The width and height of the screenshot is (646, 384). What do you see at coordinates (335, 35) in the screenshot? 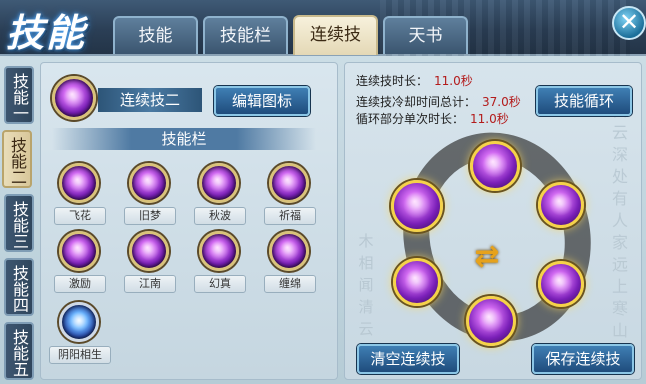
I see `tab-combo: 连续技` at bounding box center [335, 35].